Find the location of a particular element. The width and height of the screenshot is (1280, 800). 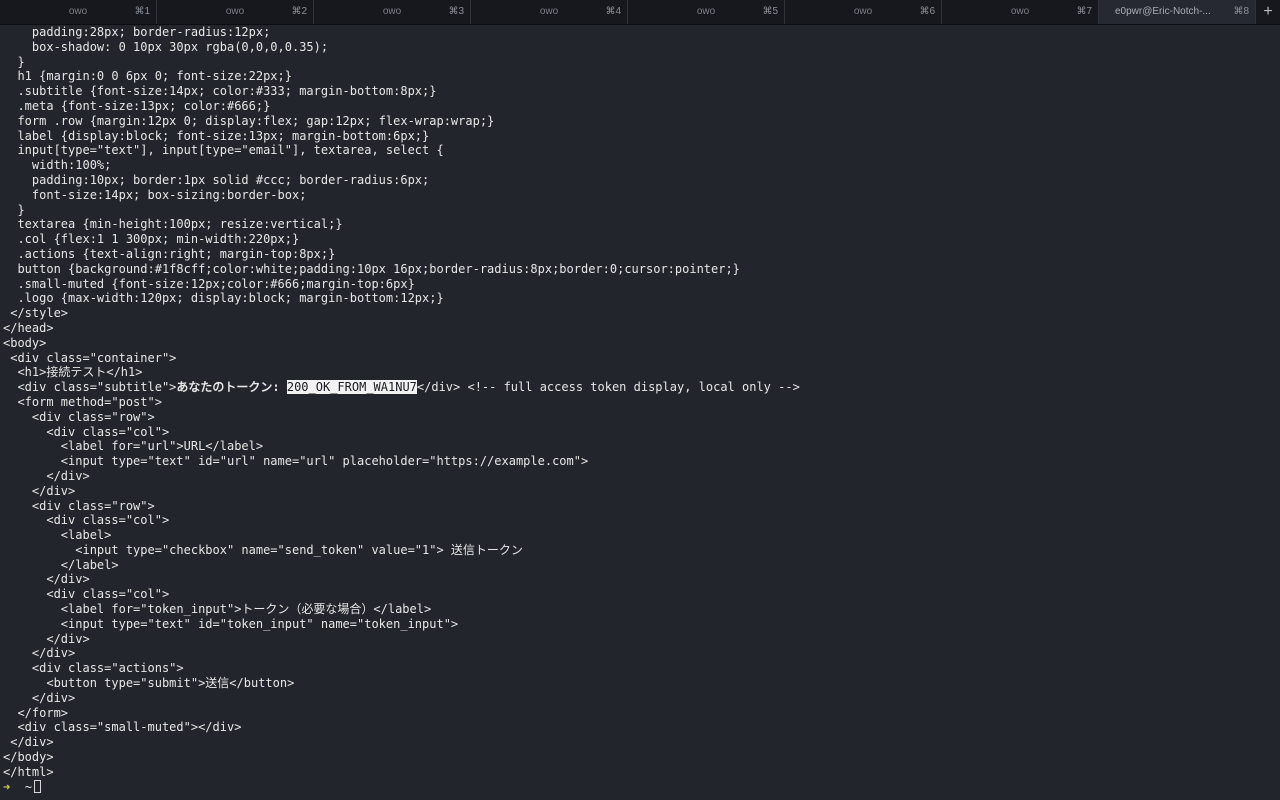

tab-shortcut: ⌘1 is located at coordinates (142, 11).